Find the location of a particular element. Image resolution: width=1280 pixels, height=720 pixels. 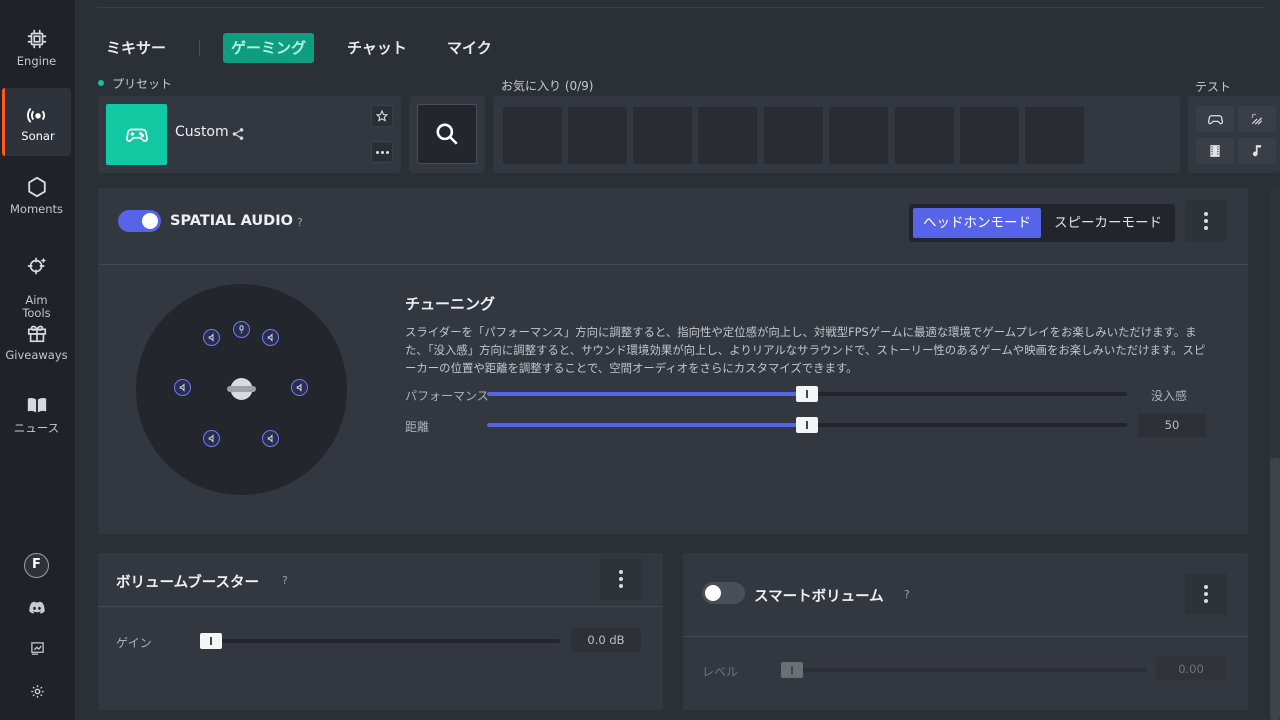

smart-volume-panel: スマートボリューム ? レベル 0.00 is located at coordinates (965, 631).